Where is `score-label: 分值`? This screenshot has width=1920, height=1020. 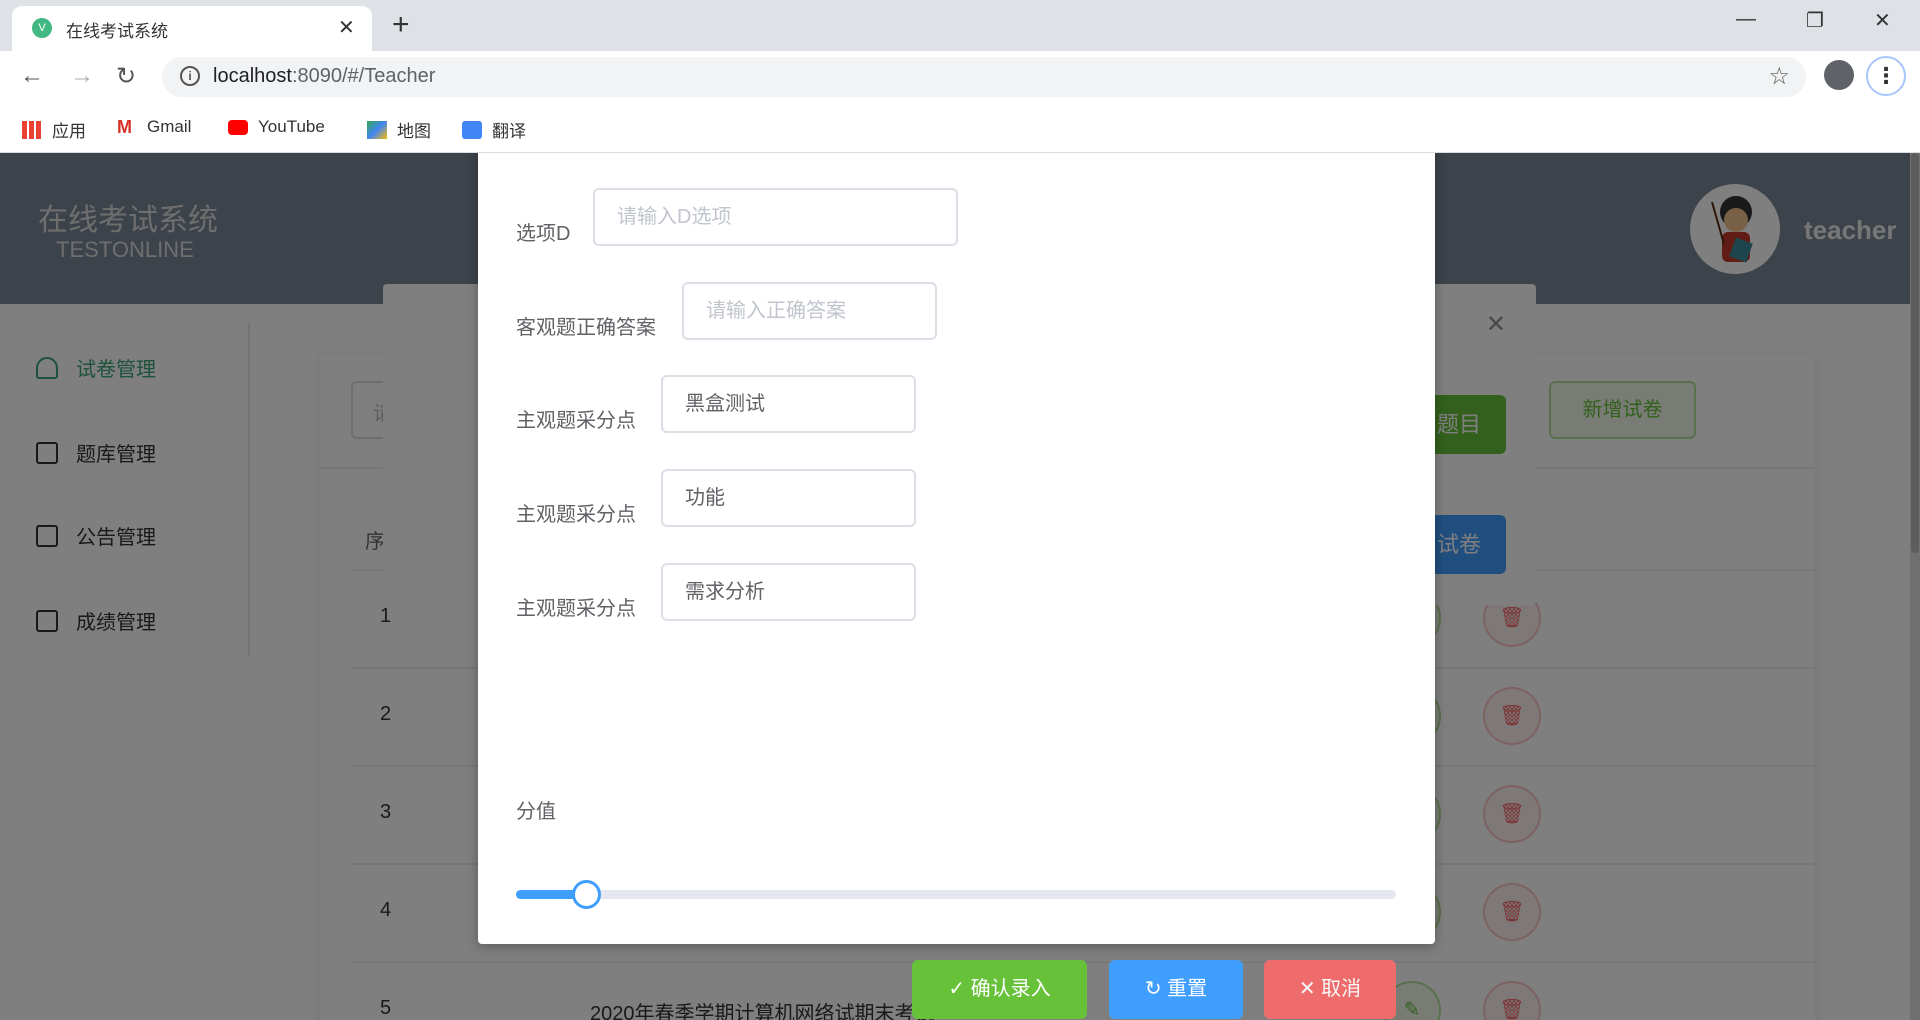 score-label: 分值 is located at coordinates (536, 812).